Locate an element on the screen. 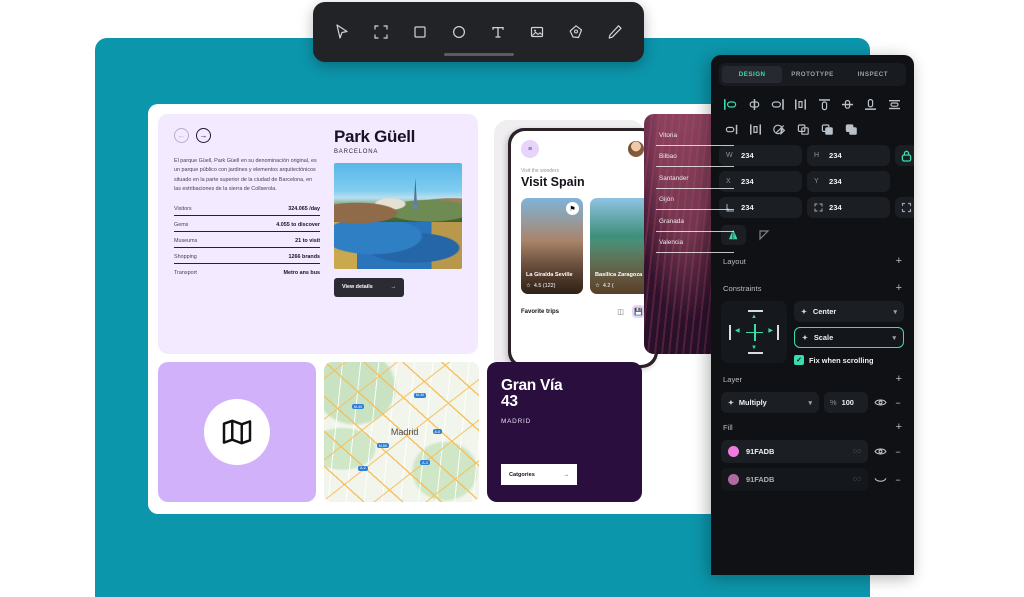 Image resolution: width=1024 pixels, height=597 pixels. vertical-constraint-select: ✦ Scale ▾ is located at coordinates (849, 337).